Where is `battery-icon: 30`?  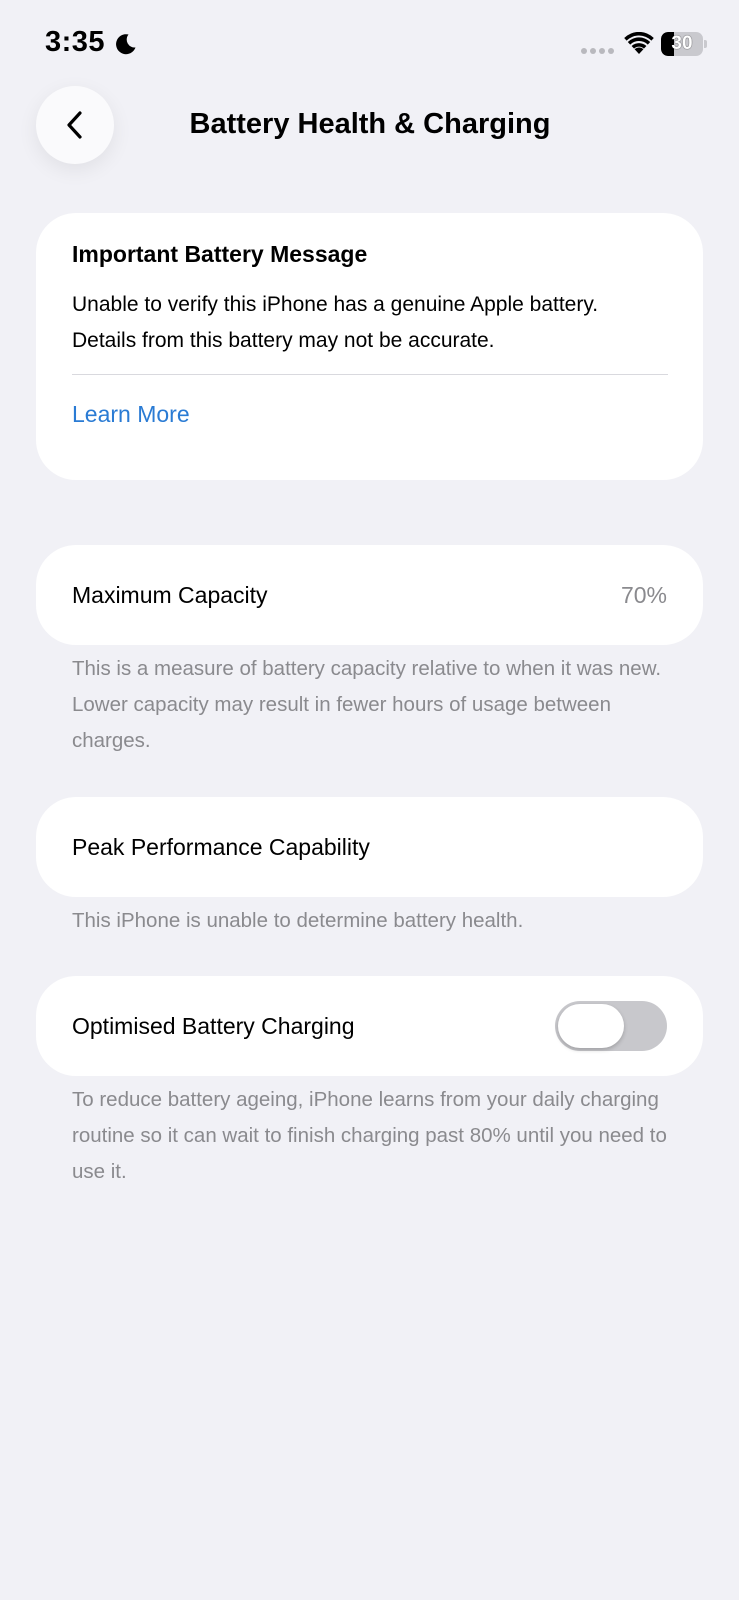 battery-icon: 30 is located at coordinates (684, 44).